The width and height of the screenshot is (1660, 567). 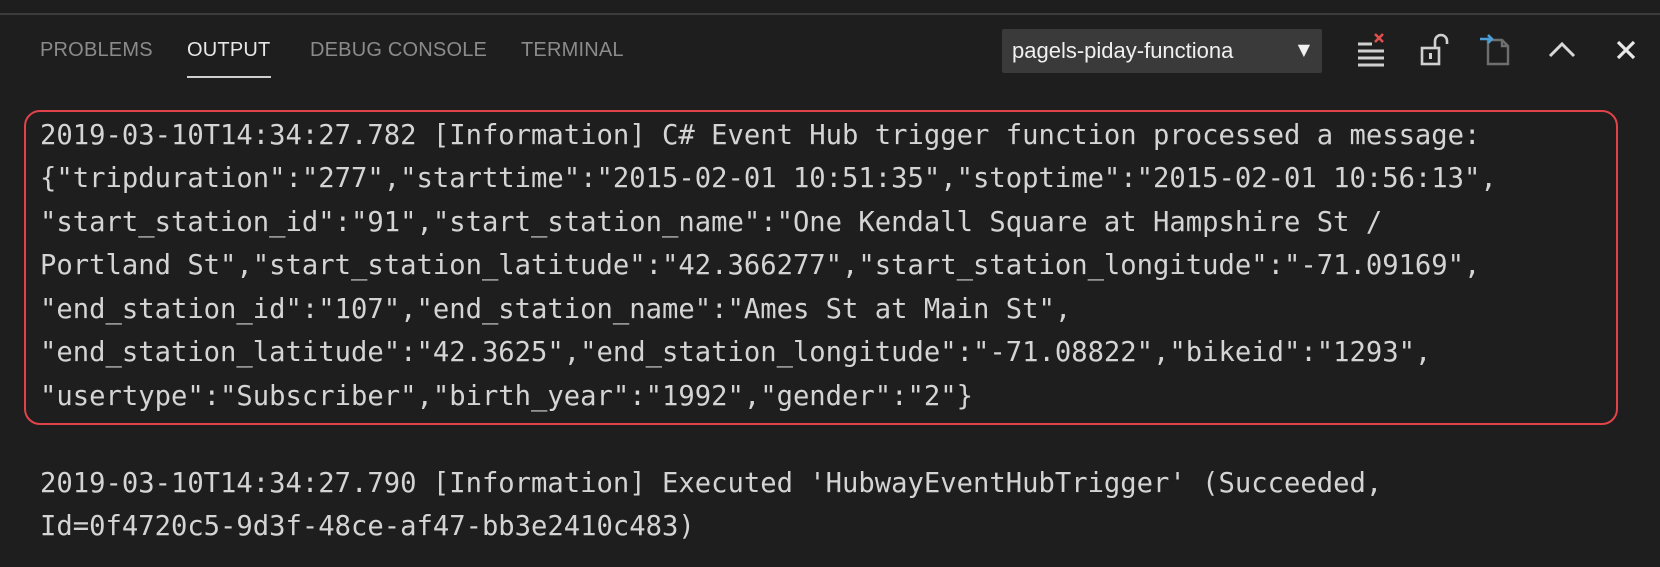 What do you see at coordinates (1434, 50) in the screenshot?
I see `lock-scroll-icon` at bounding box center [1434, 50].